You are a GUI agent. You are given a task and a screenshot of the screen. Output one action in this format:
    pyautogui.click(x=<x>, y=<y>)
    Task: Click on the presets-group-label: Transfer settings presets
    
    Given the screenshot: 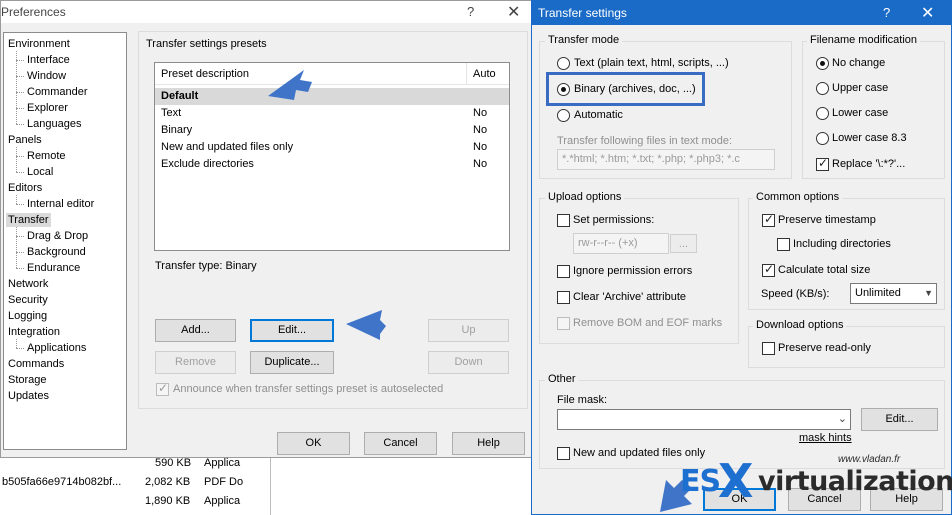 What is the action you would take?
    pyautogui.click(x=206, y=44)
    